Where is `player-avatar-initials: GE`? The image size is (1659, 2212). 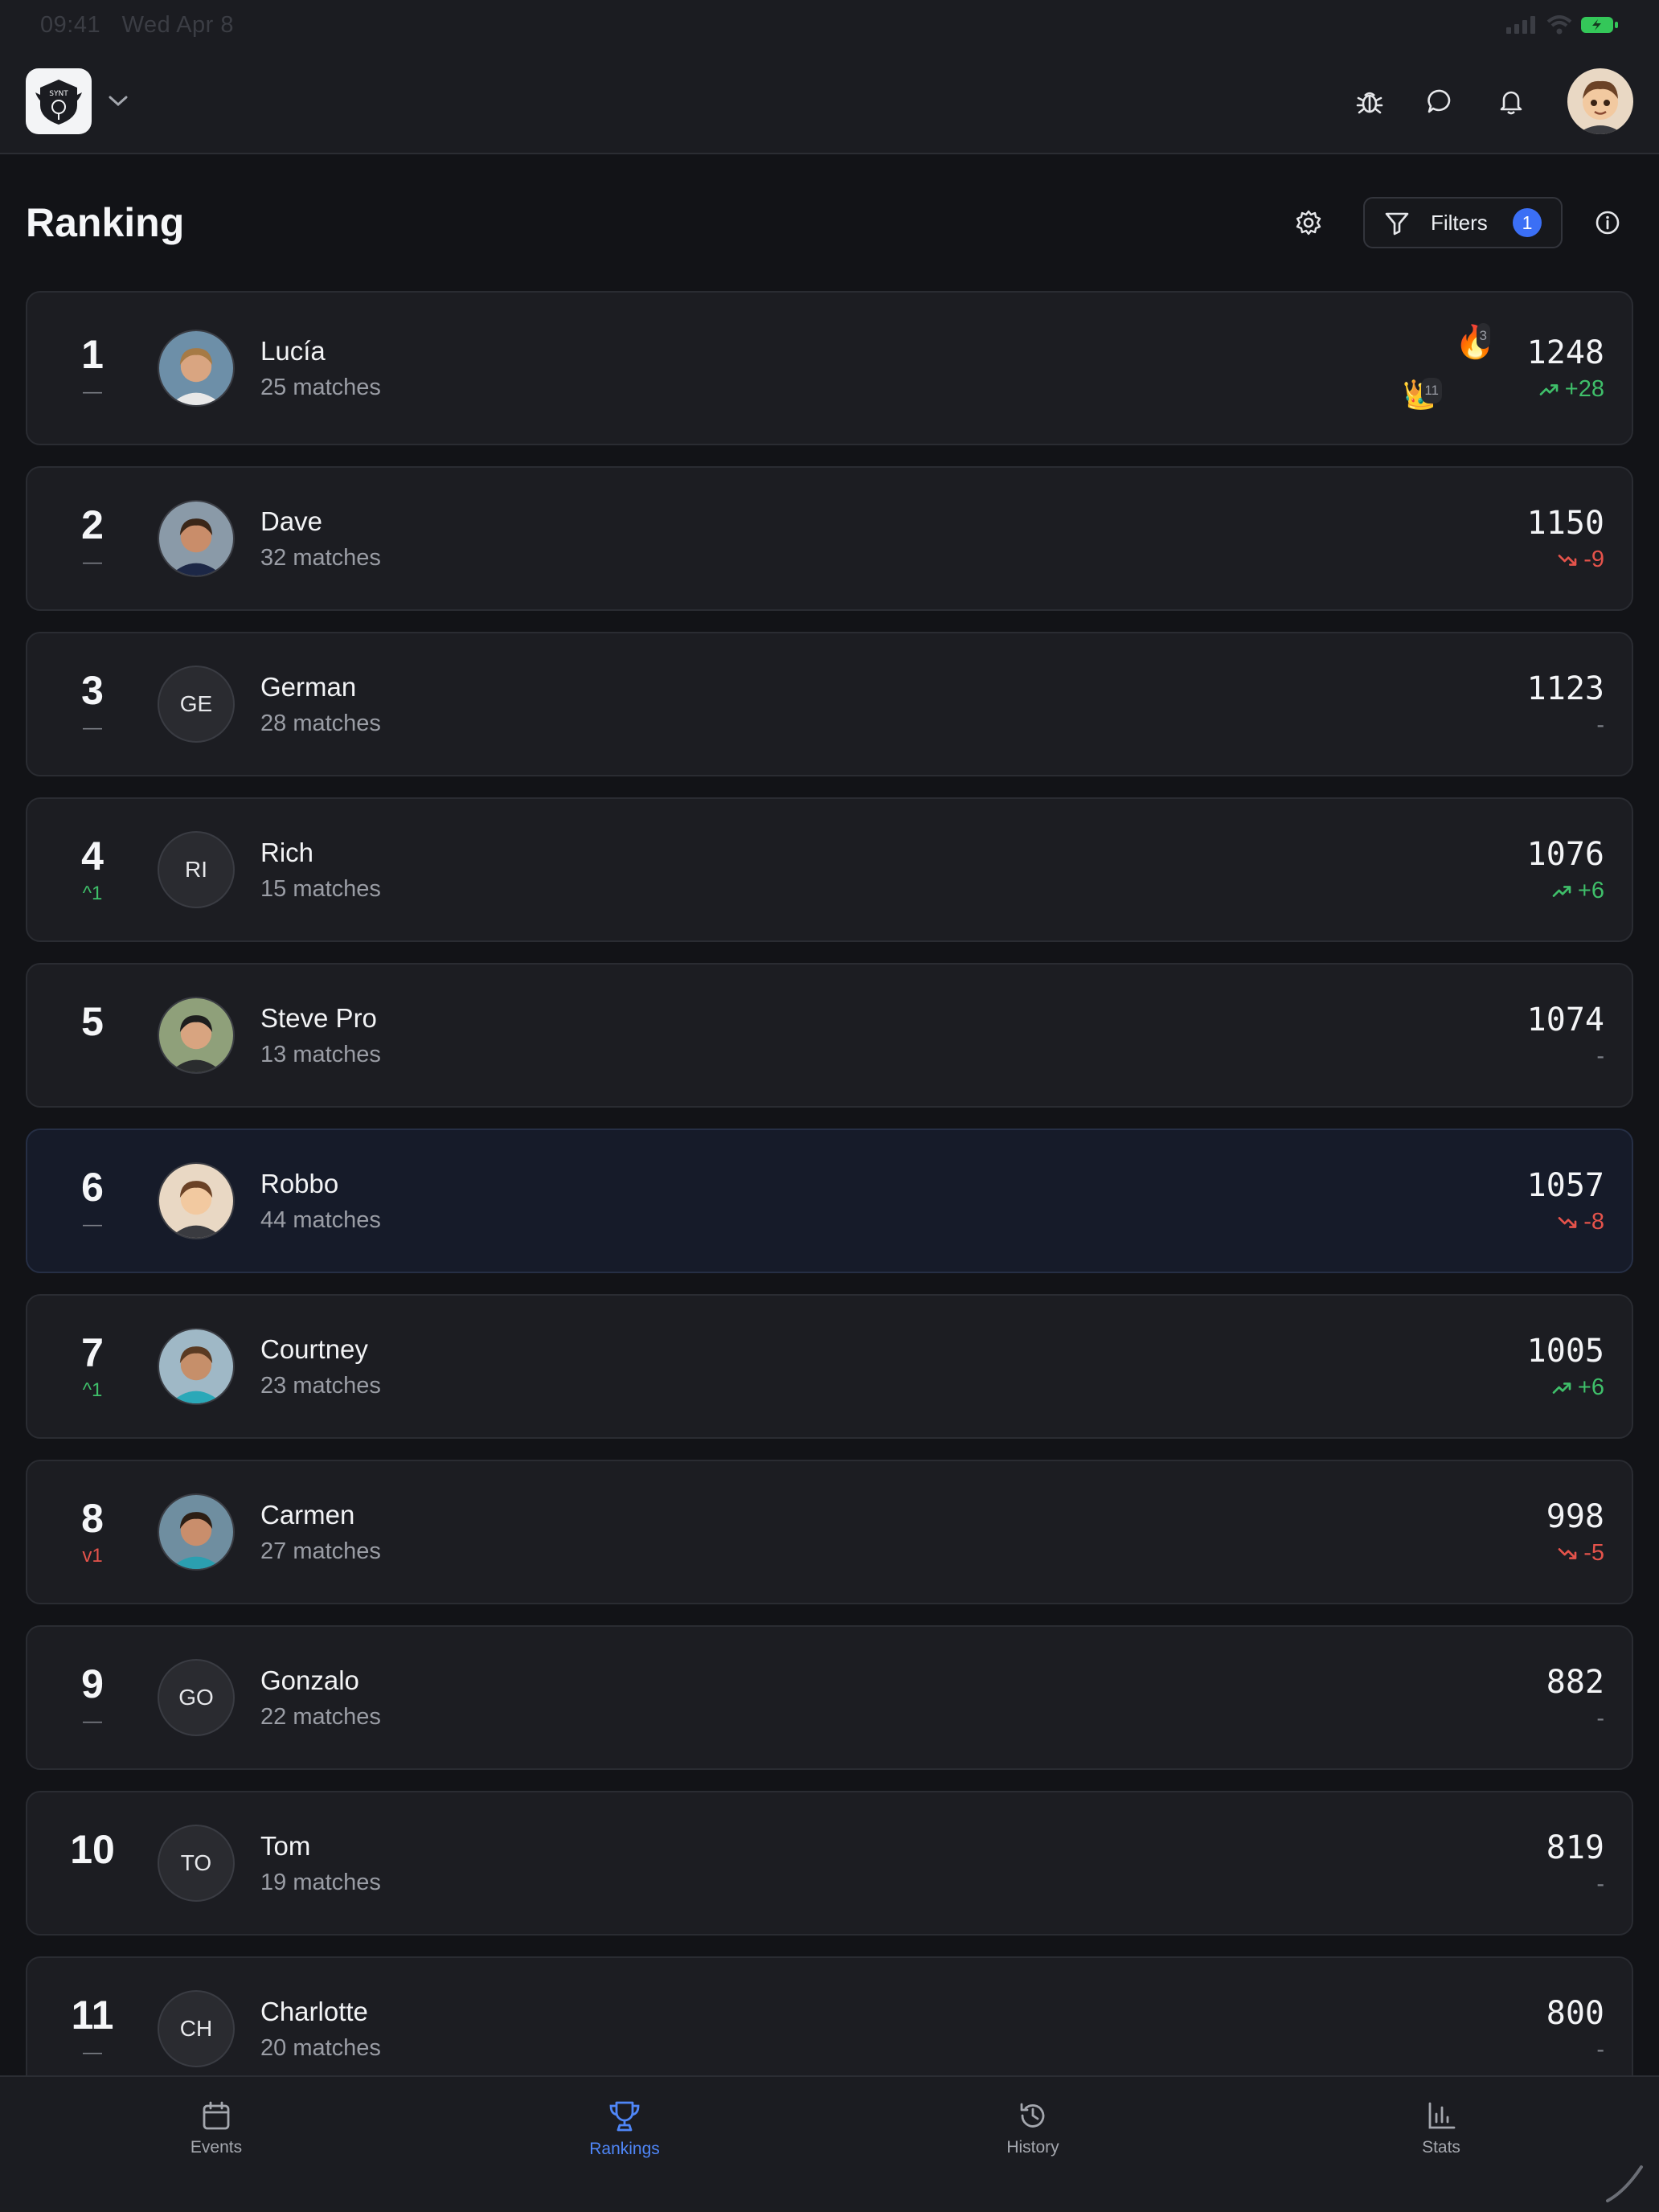
player-avatar-initials: GE is located at coordinates (196, 704).